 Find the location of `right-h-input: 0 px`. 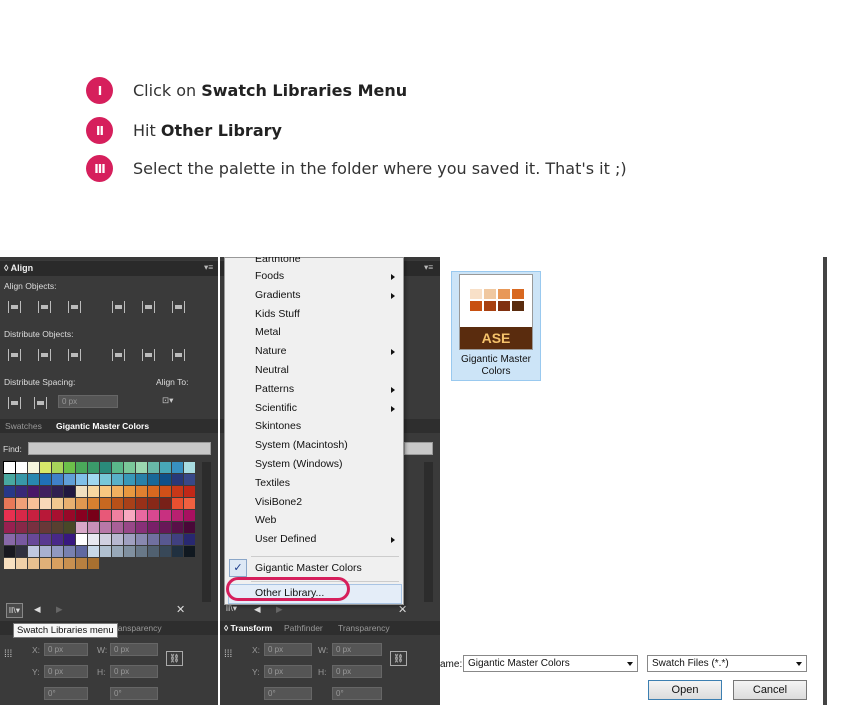

right-h-input: 0 px is located at coordinates (357, 671).